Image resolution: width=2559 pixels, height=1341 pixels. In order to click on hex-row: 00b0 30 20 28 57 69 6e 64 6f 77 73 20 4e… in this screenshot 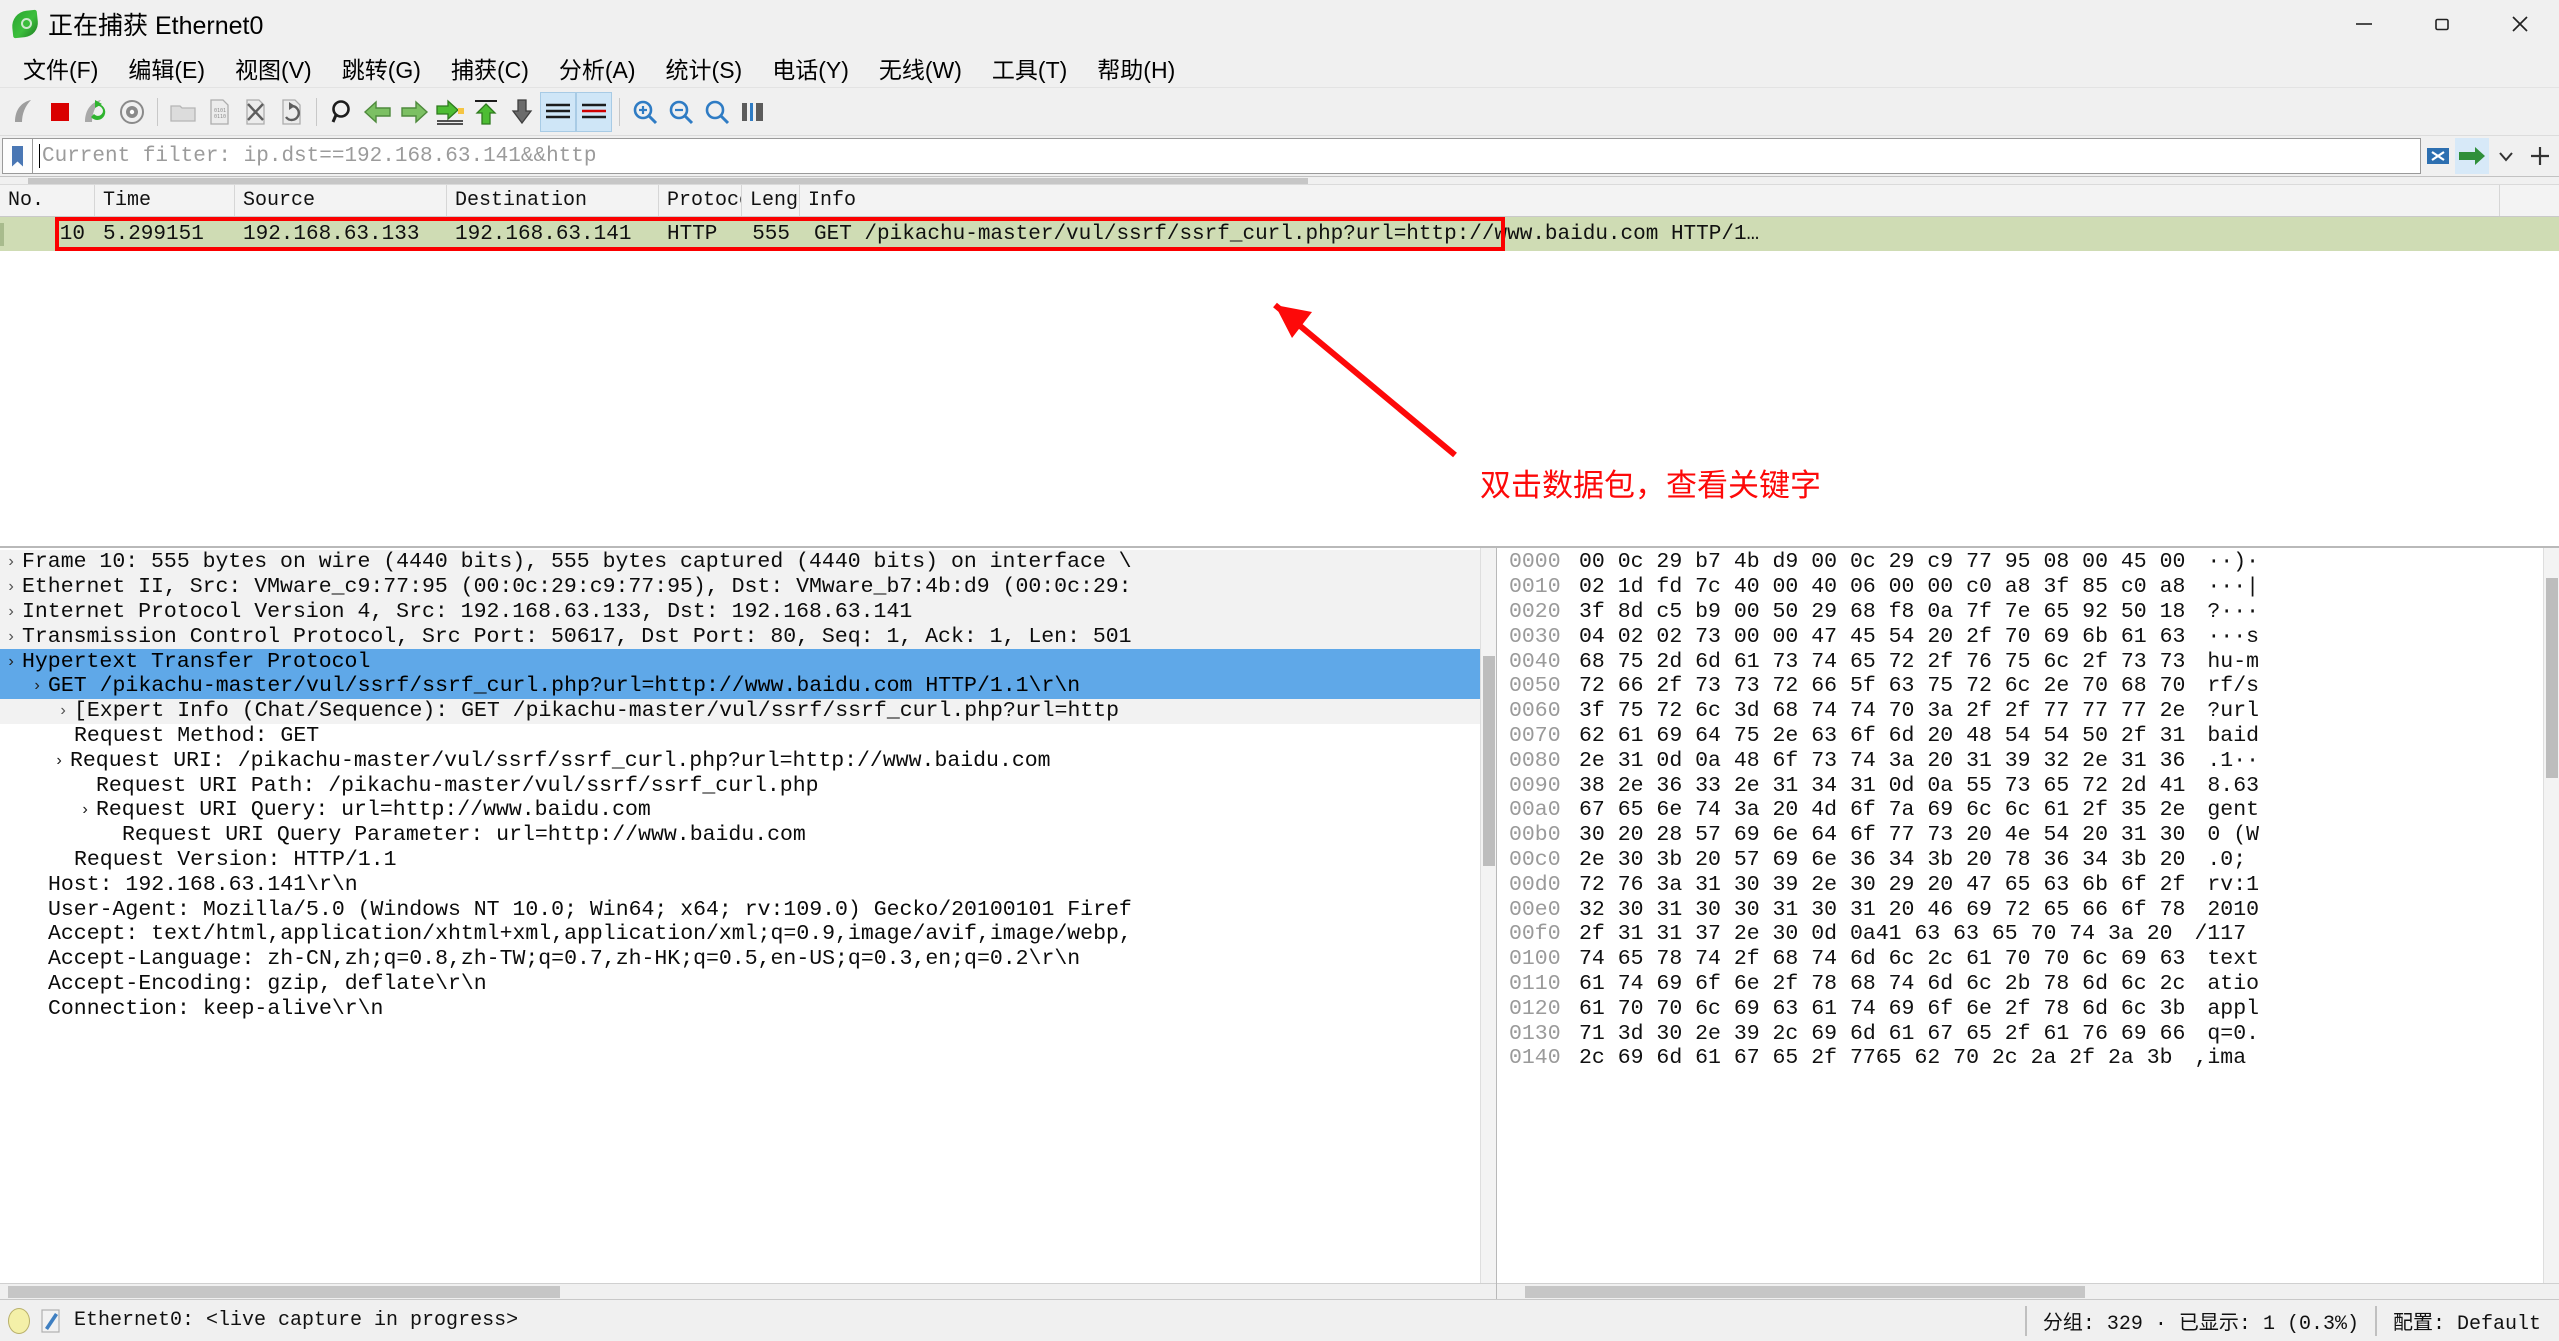, I will do `click(2028, 835)`.